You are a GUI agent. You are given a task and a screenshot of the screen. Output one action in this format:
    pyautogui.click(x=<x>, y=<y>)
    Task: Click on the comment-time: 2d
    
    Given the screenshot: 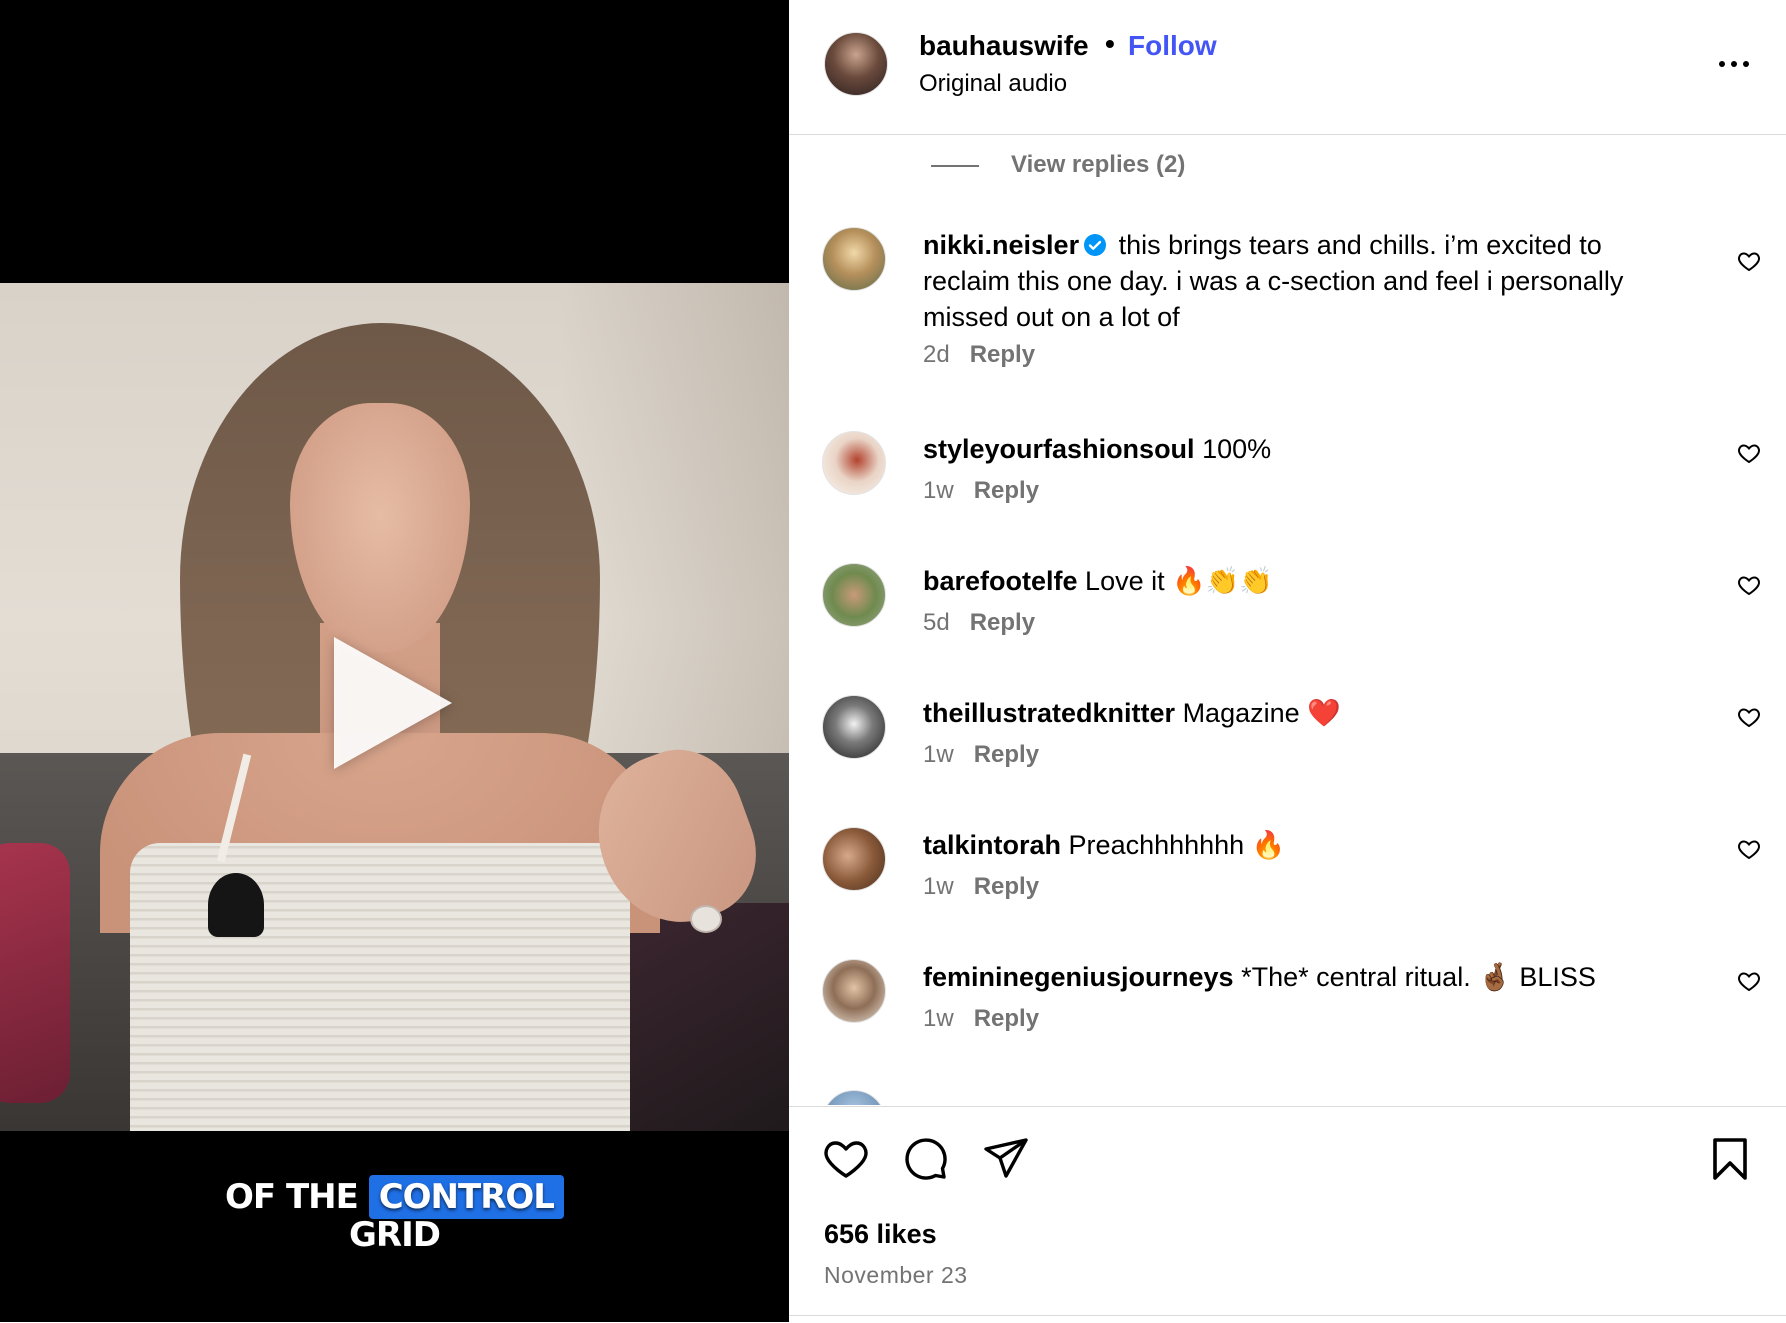 What is the action you would take?
    pyautogui.click(x=936, y=354)
    